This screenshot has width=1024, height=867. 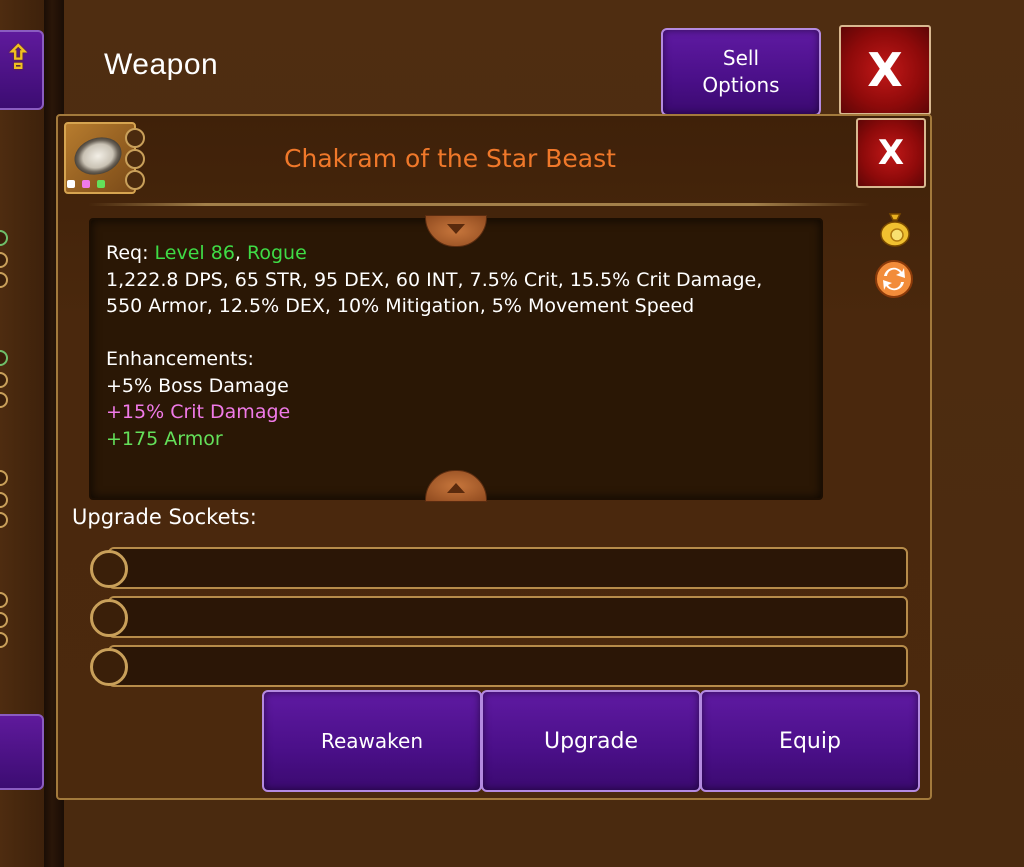 I want to click on gem-white-icon, so click(x=71, y=184).